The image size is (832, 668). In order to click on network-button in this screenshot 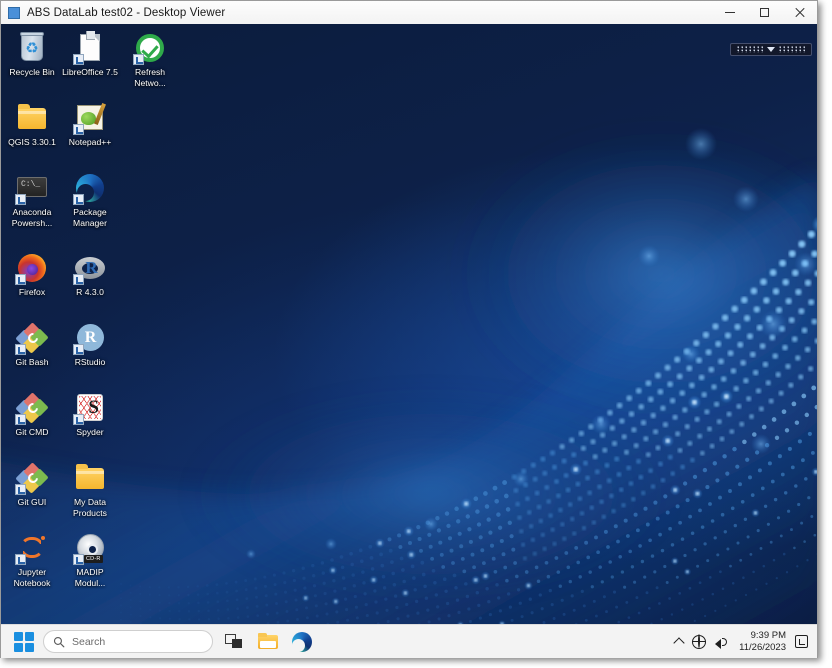, I will do `click(699, 641)`.